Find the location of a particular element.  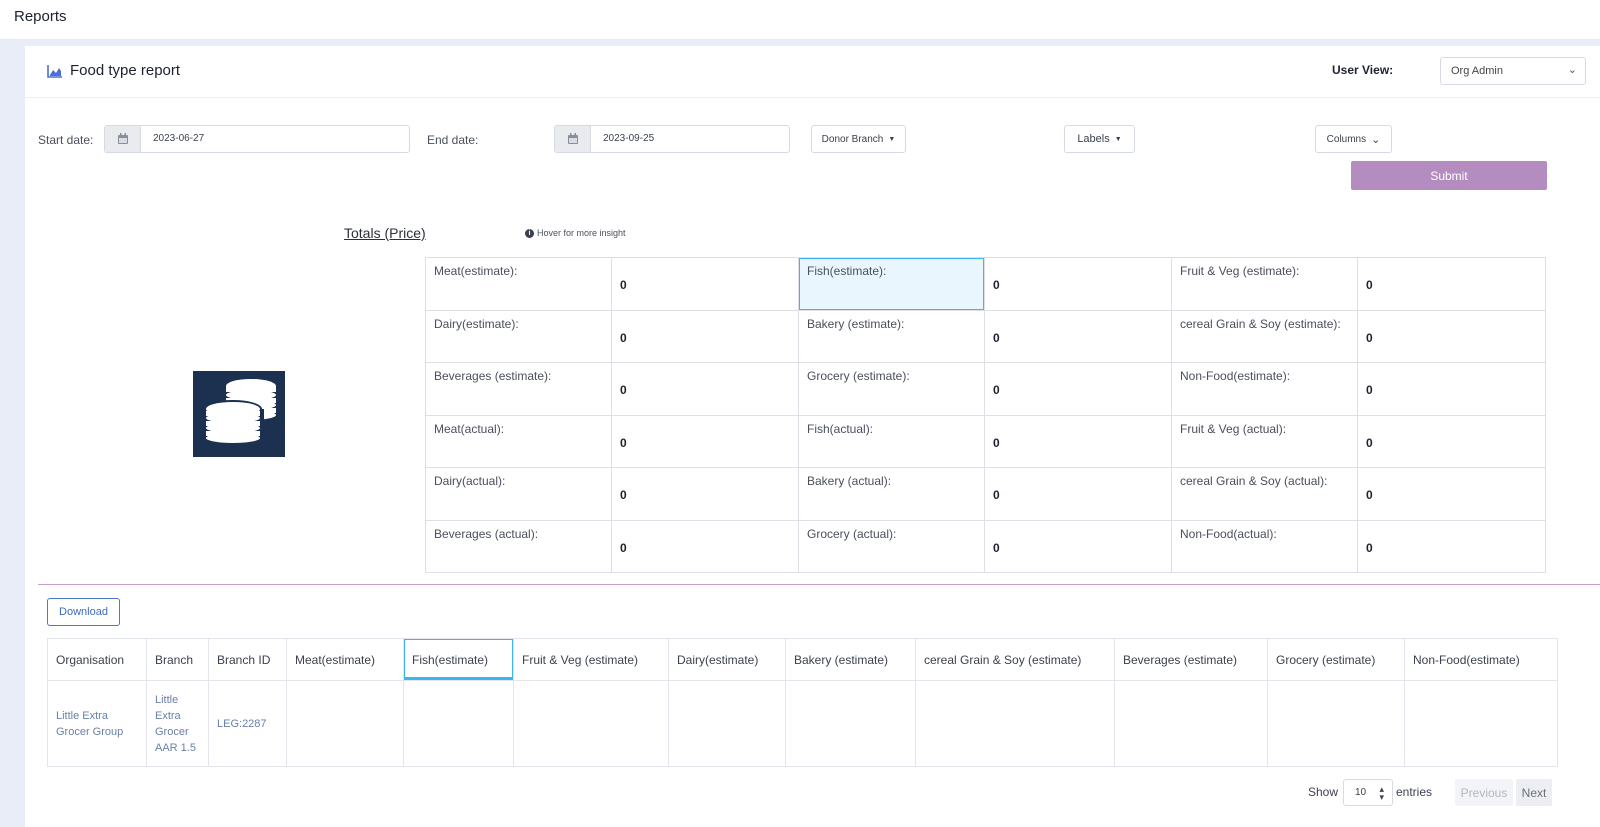

show-label: Show is located at coordinates (1323, 792).